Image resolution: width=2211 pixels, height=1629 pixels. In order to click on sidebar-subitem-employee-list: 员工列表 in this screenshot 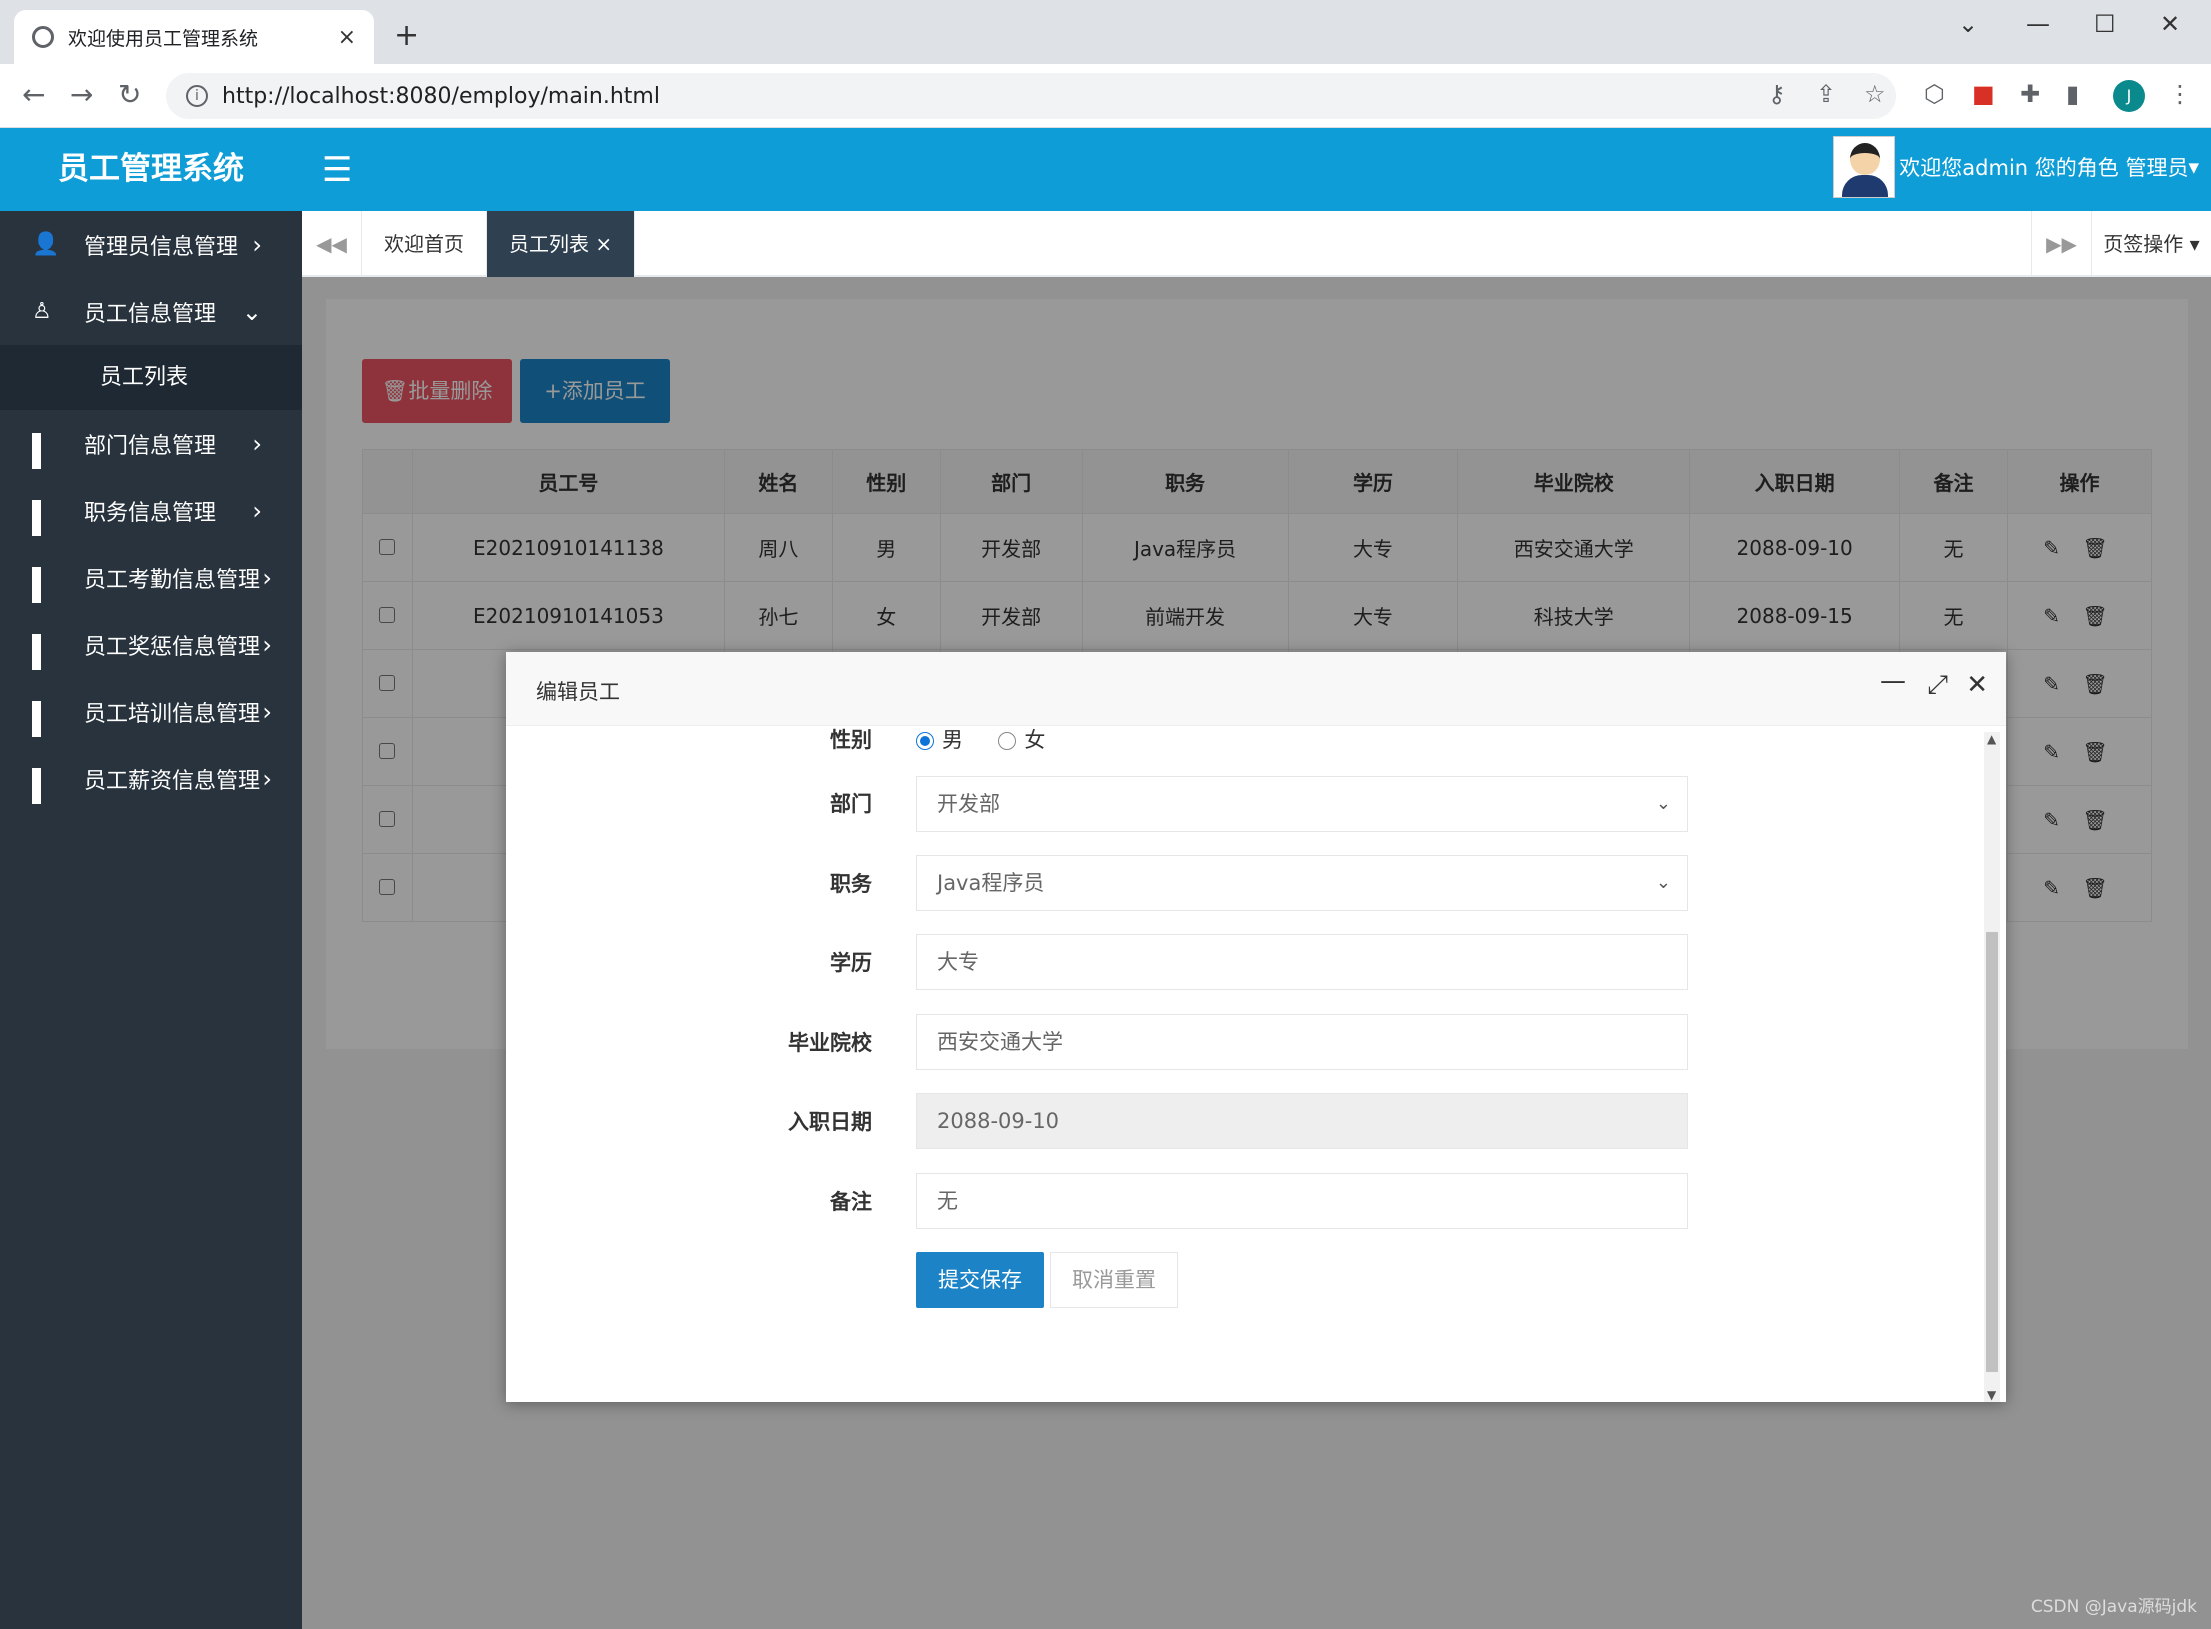, I will do `click(151, 377)`.